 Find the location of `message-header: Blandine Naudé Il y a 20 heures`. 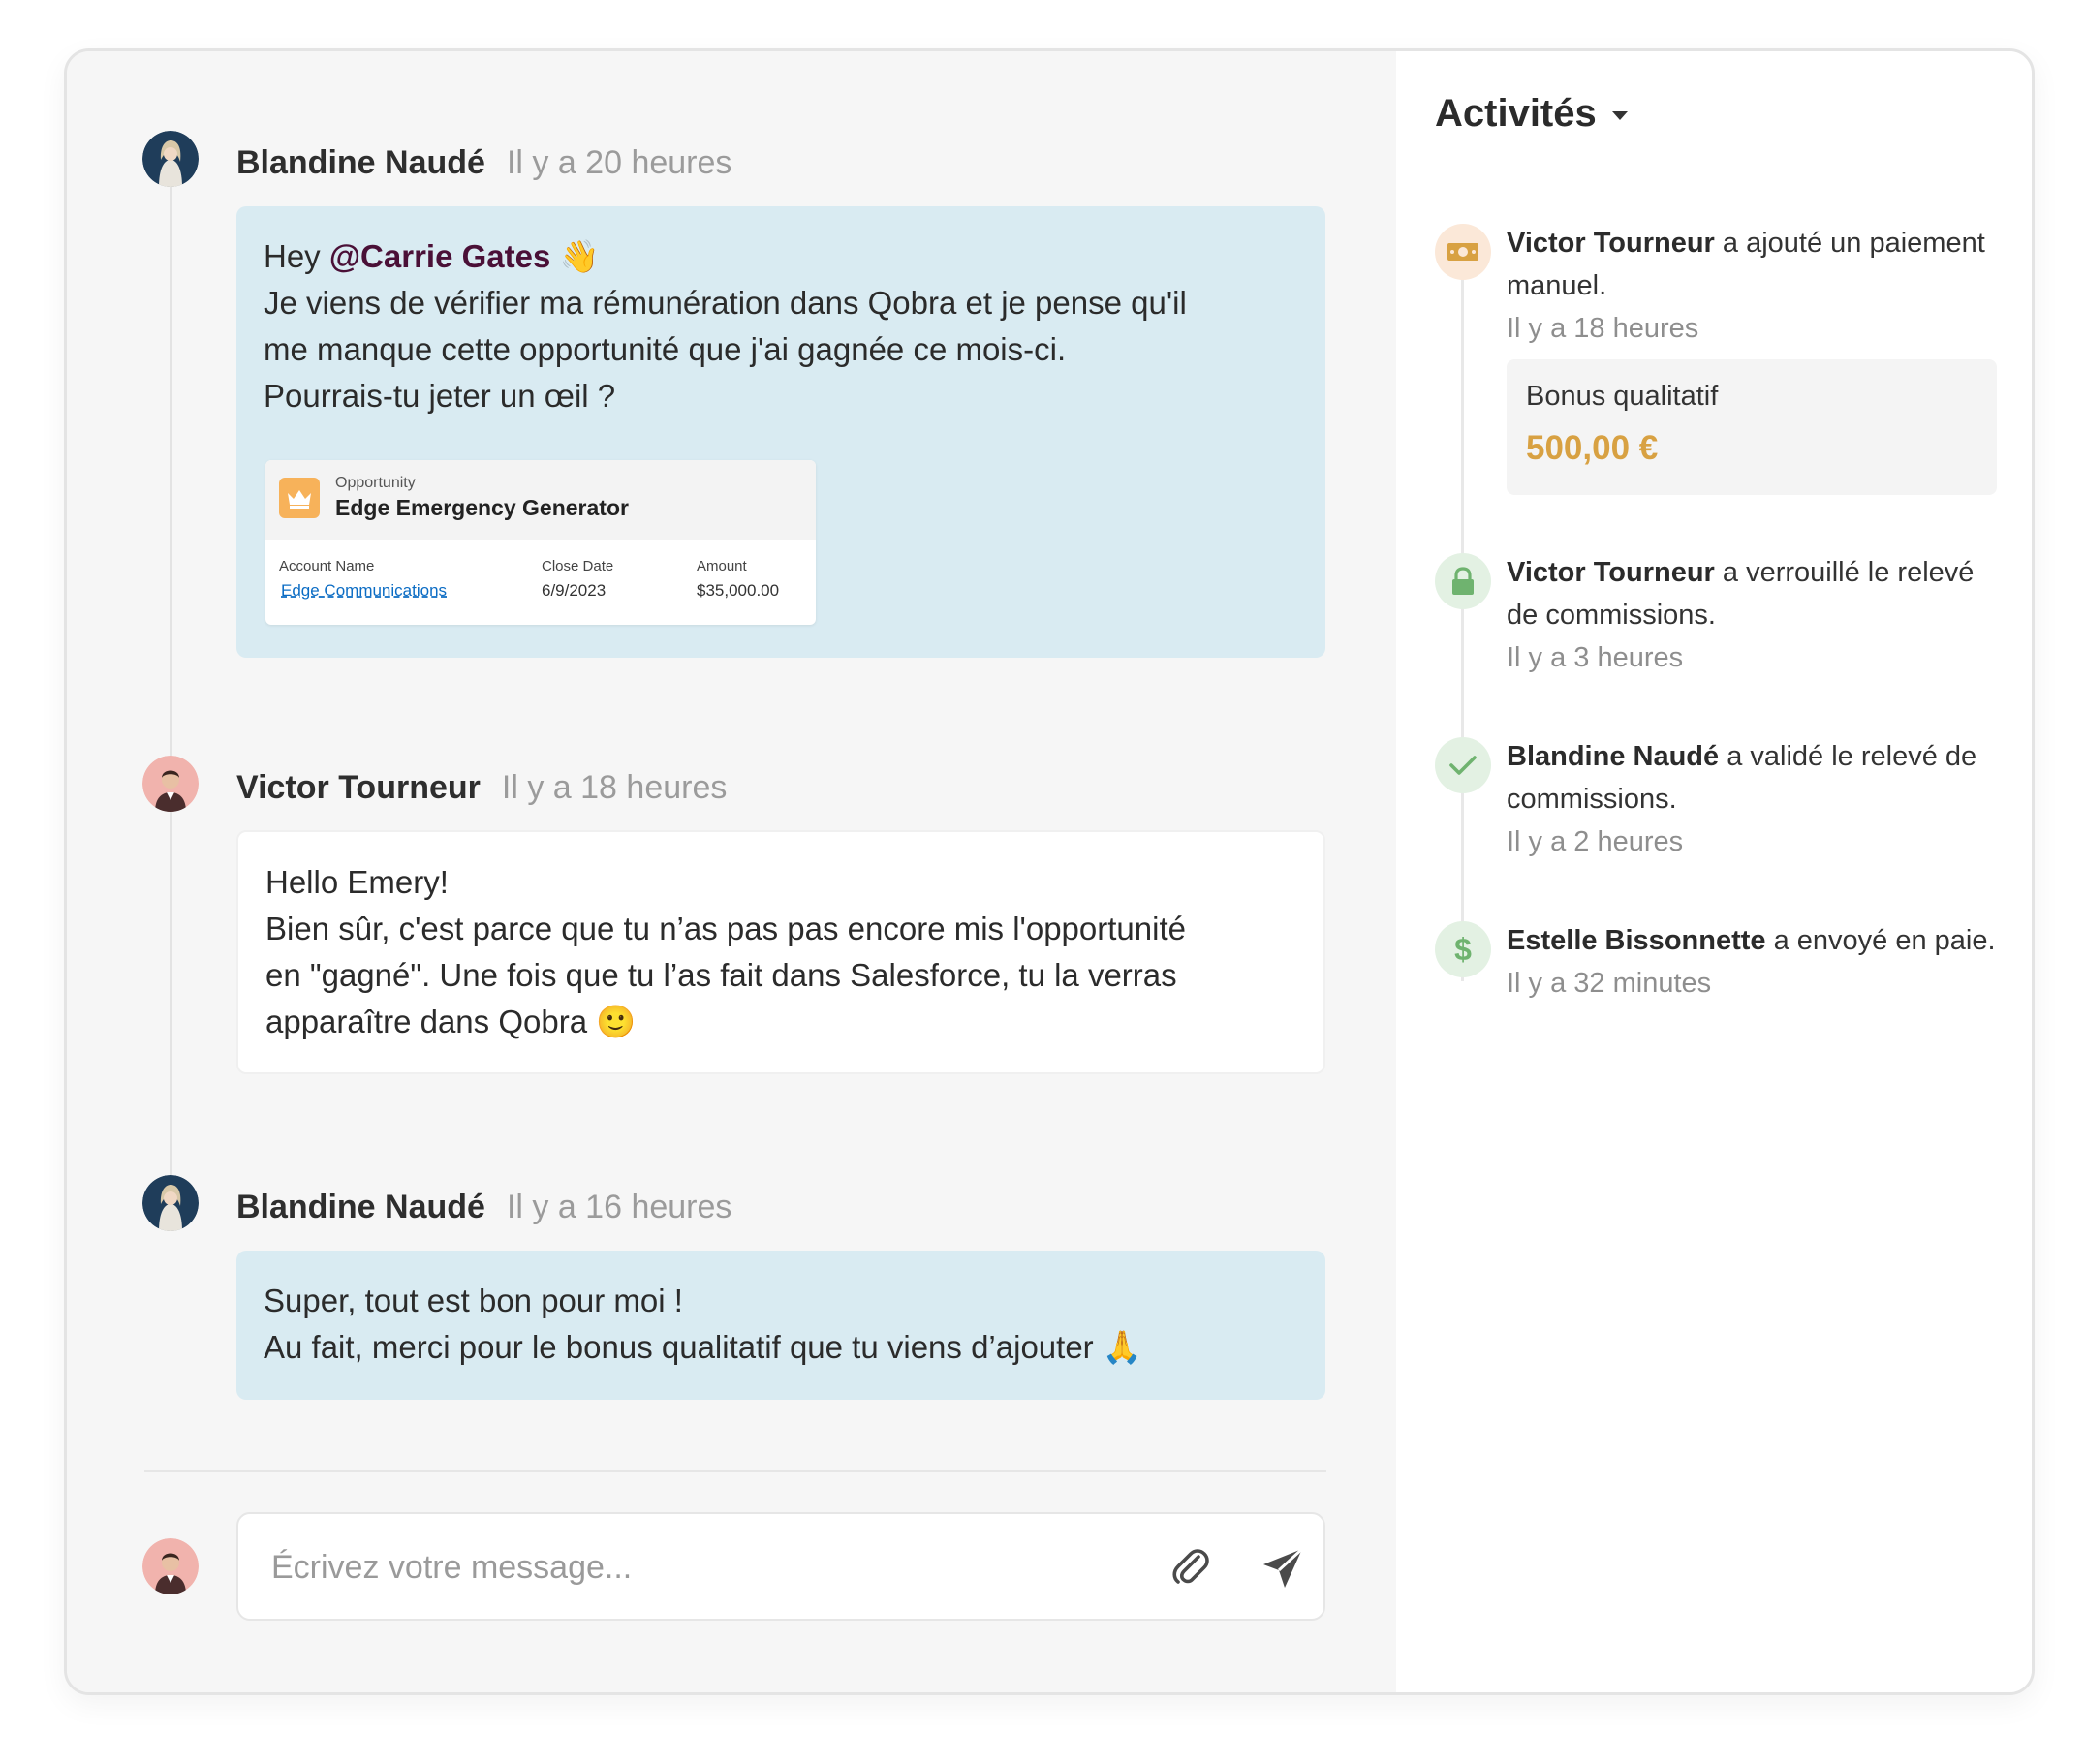

message-header: Blandine Naudé Il y a 20 heures is located at coordinates (483, 163).